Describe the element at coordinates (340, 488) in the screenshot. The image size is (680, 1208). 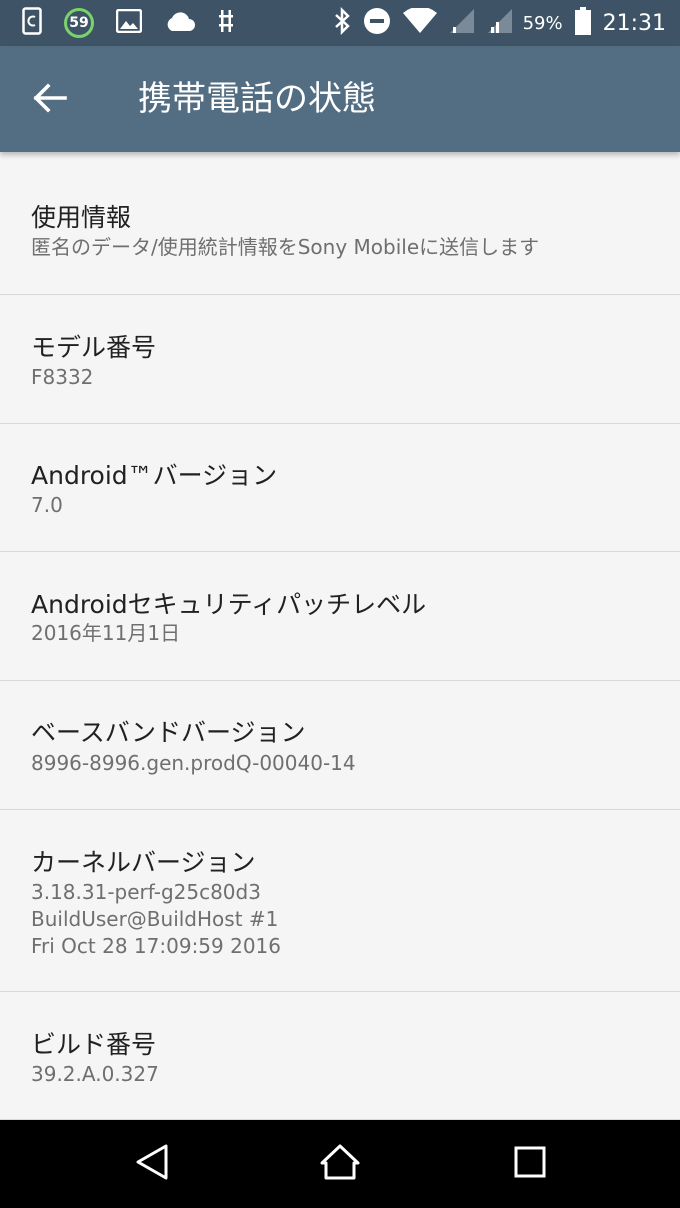
I see `list-item-android-version: Android™バージョン 7.0` at that location.